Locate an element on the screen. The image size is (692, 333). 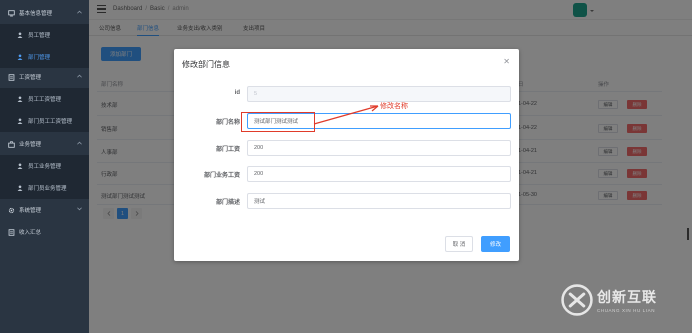
chevron-down-icon is located at coordinates (79, 210).